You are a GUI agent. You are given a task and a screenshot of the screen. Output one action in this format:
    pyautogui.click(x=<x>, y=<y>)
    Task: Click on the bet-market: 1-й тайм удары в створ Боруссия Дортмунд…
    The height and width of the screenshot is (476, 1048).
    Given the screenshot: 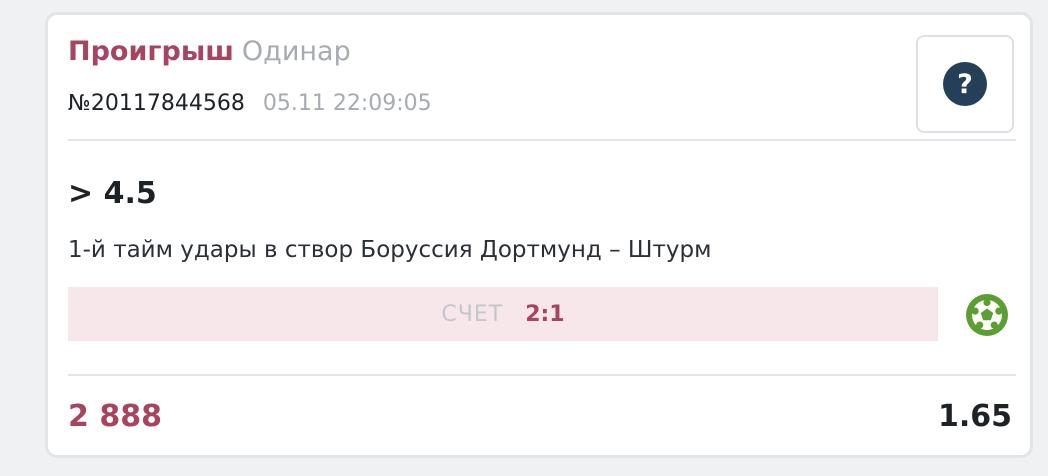 What is the action you would take?
    pyautogui.click(x=390, y=250)
    